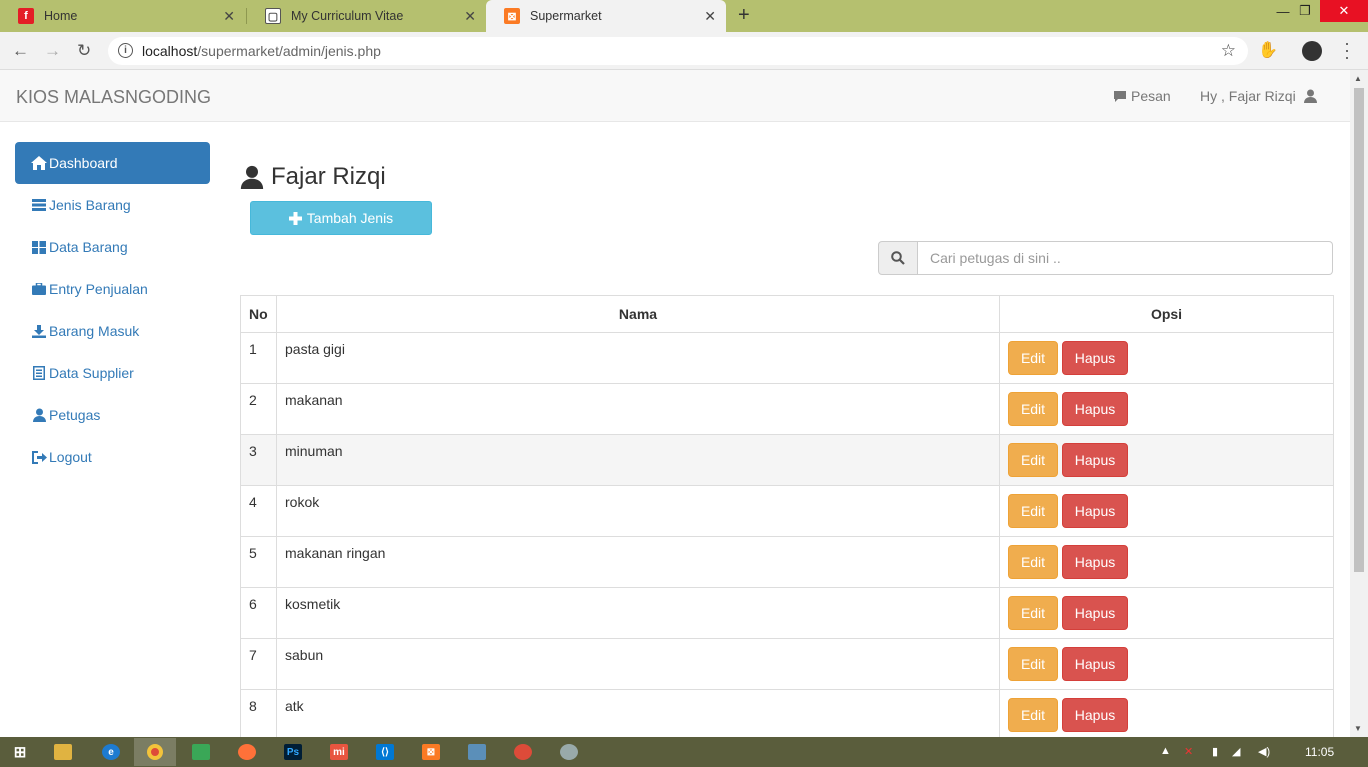 This screenshot has height=767, width=1368. Describe the element at coordinates (339, 752) in the screenshot. I see `app-icon: mi` at that location.